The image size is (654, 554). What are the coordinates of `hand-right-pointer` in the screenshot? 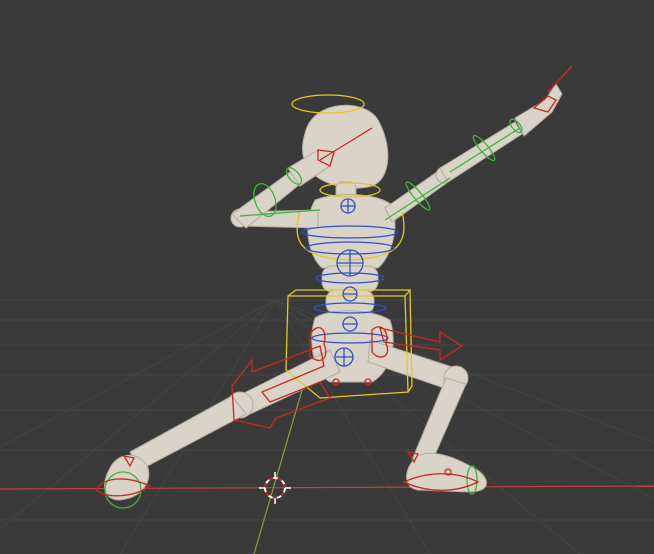 It's located at (560, 79).